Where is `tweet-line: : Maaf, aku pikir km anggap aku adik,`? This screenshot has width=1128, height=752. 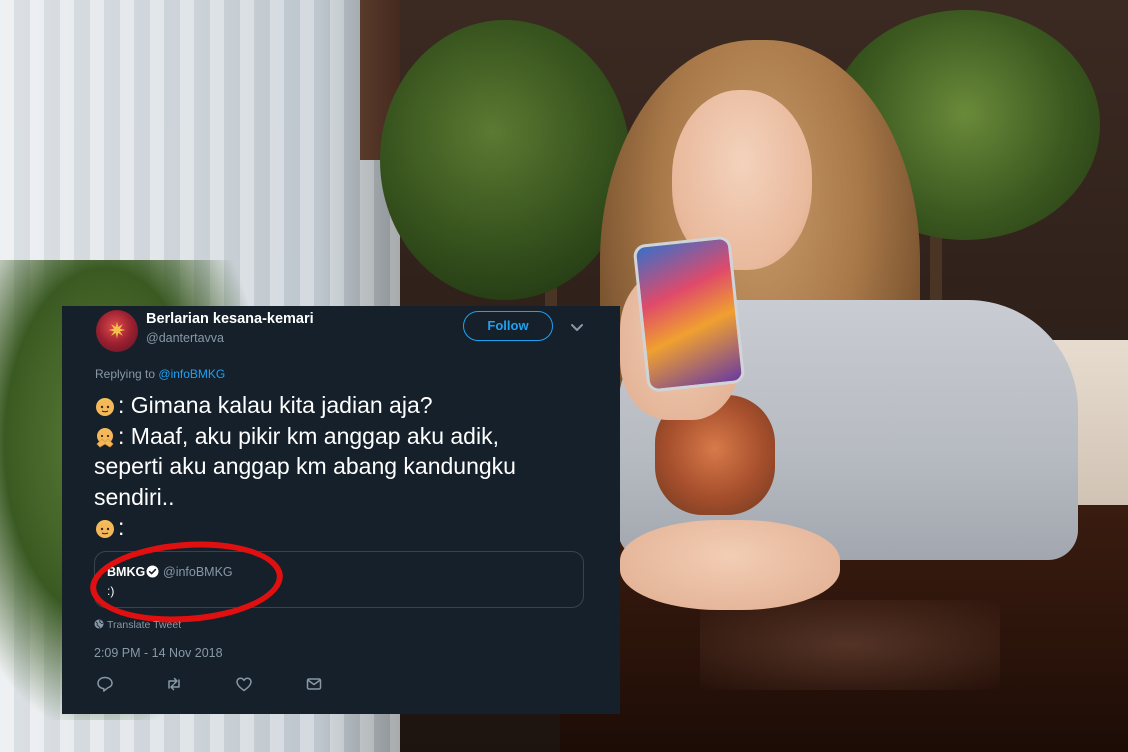
tweet-line: : Maaf, aku pikir km anggap aku adik, is located at coordinates (344, 436).